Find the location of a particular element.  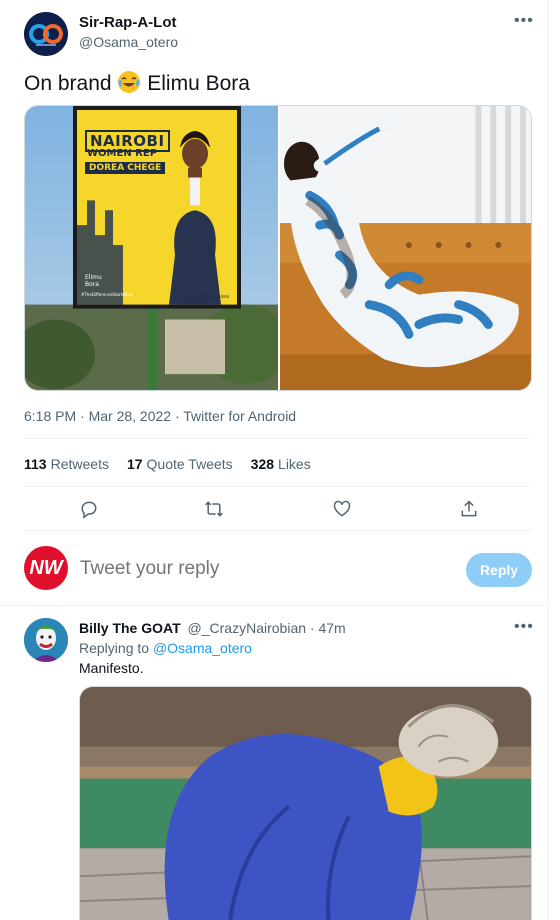

quotes-stat: 17 Quote Tweets is located at coordinates (180, 464).